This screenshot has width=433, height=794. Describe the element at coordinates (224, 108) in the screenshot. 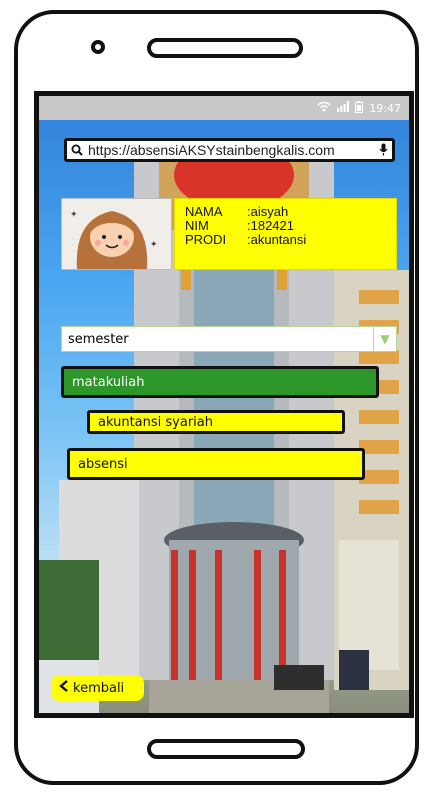

I see `status-bar: 19:47` at that location.